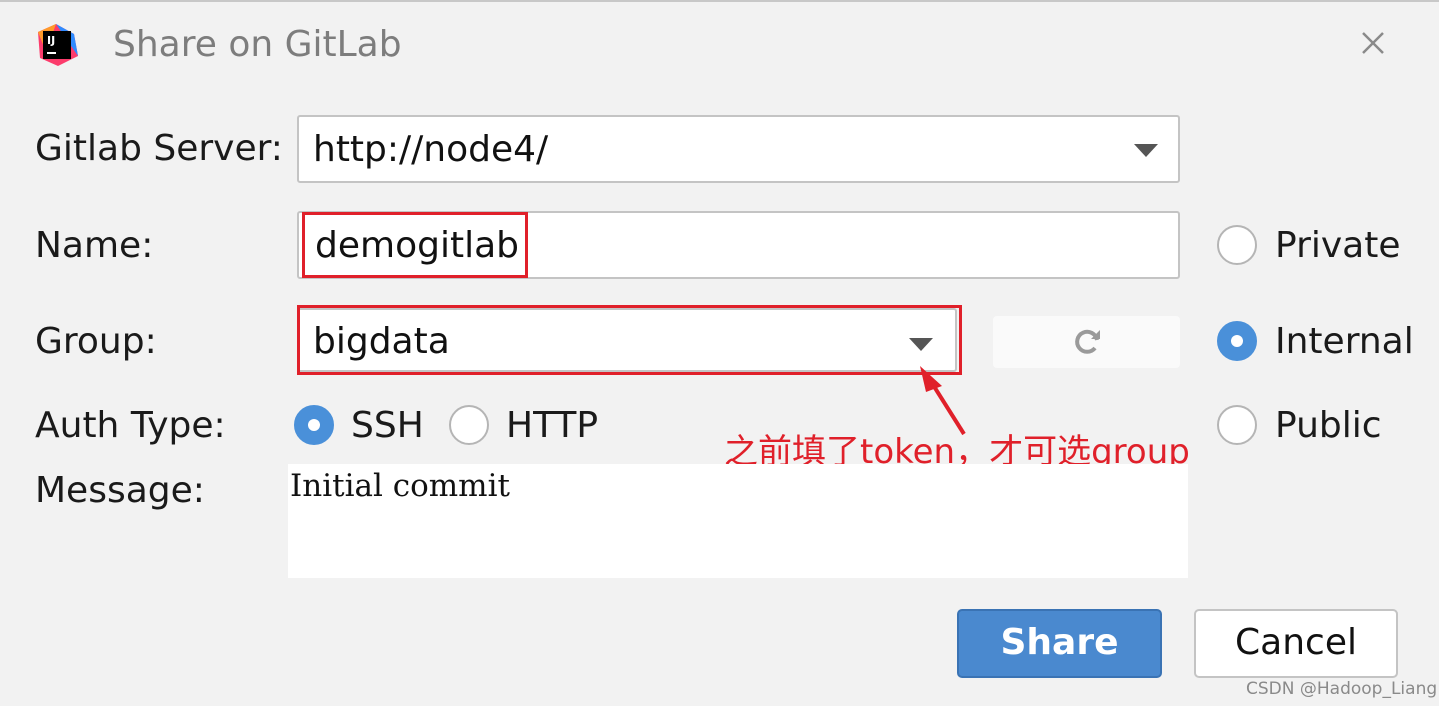 The image size is (1439, 706). What do you see at coordinates (96, 341) in the screenshot?
I see `group-label: Group:` at bounding box center [96, 341].